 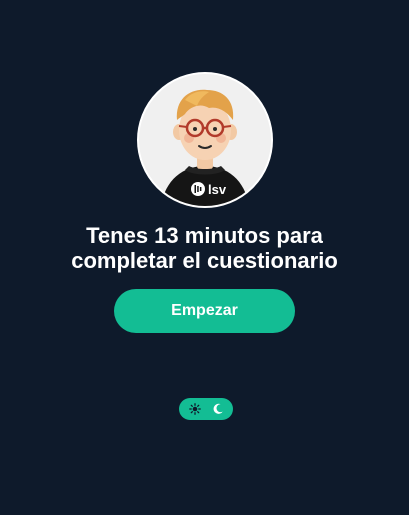 What do you see at coordinates (204, 311) in the screenshot?
I see `start-button: Empezar` at bounding box center [204, 311].